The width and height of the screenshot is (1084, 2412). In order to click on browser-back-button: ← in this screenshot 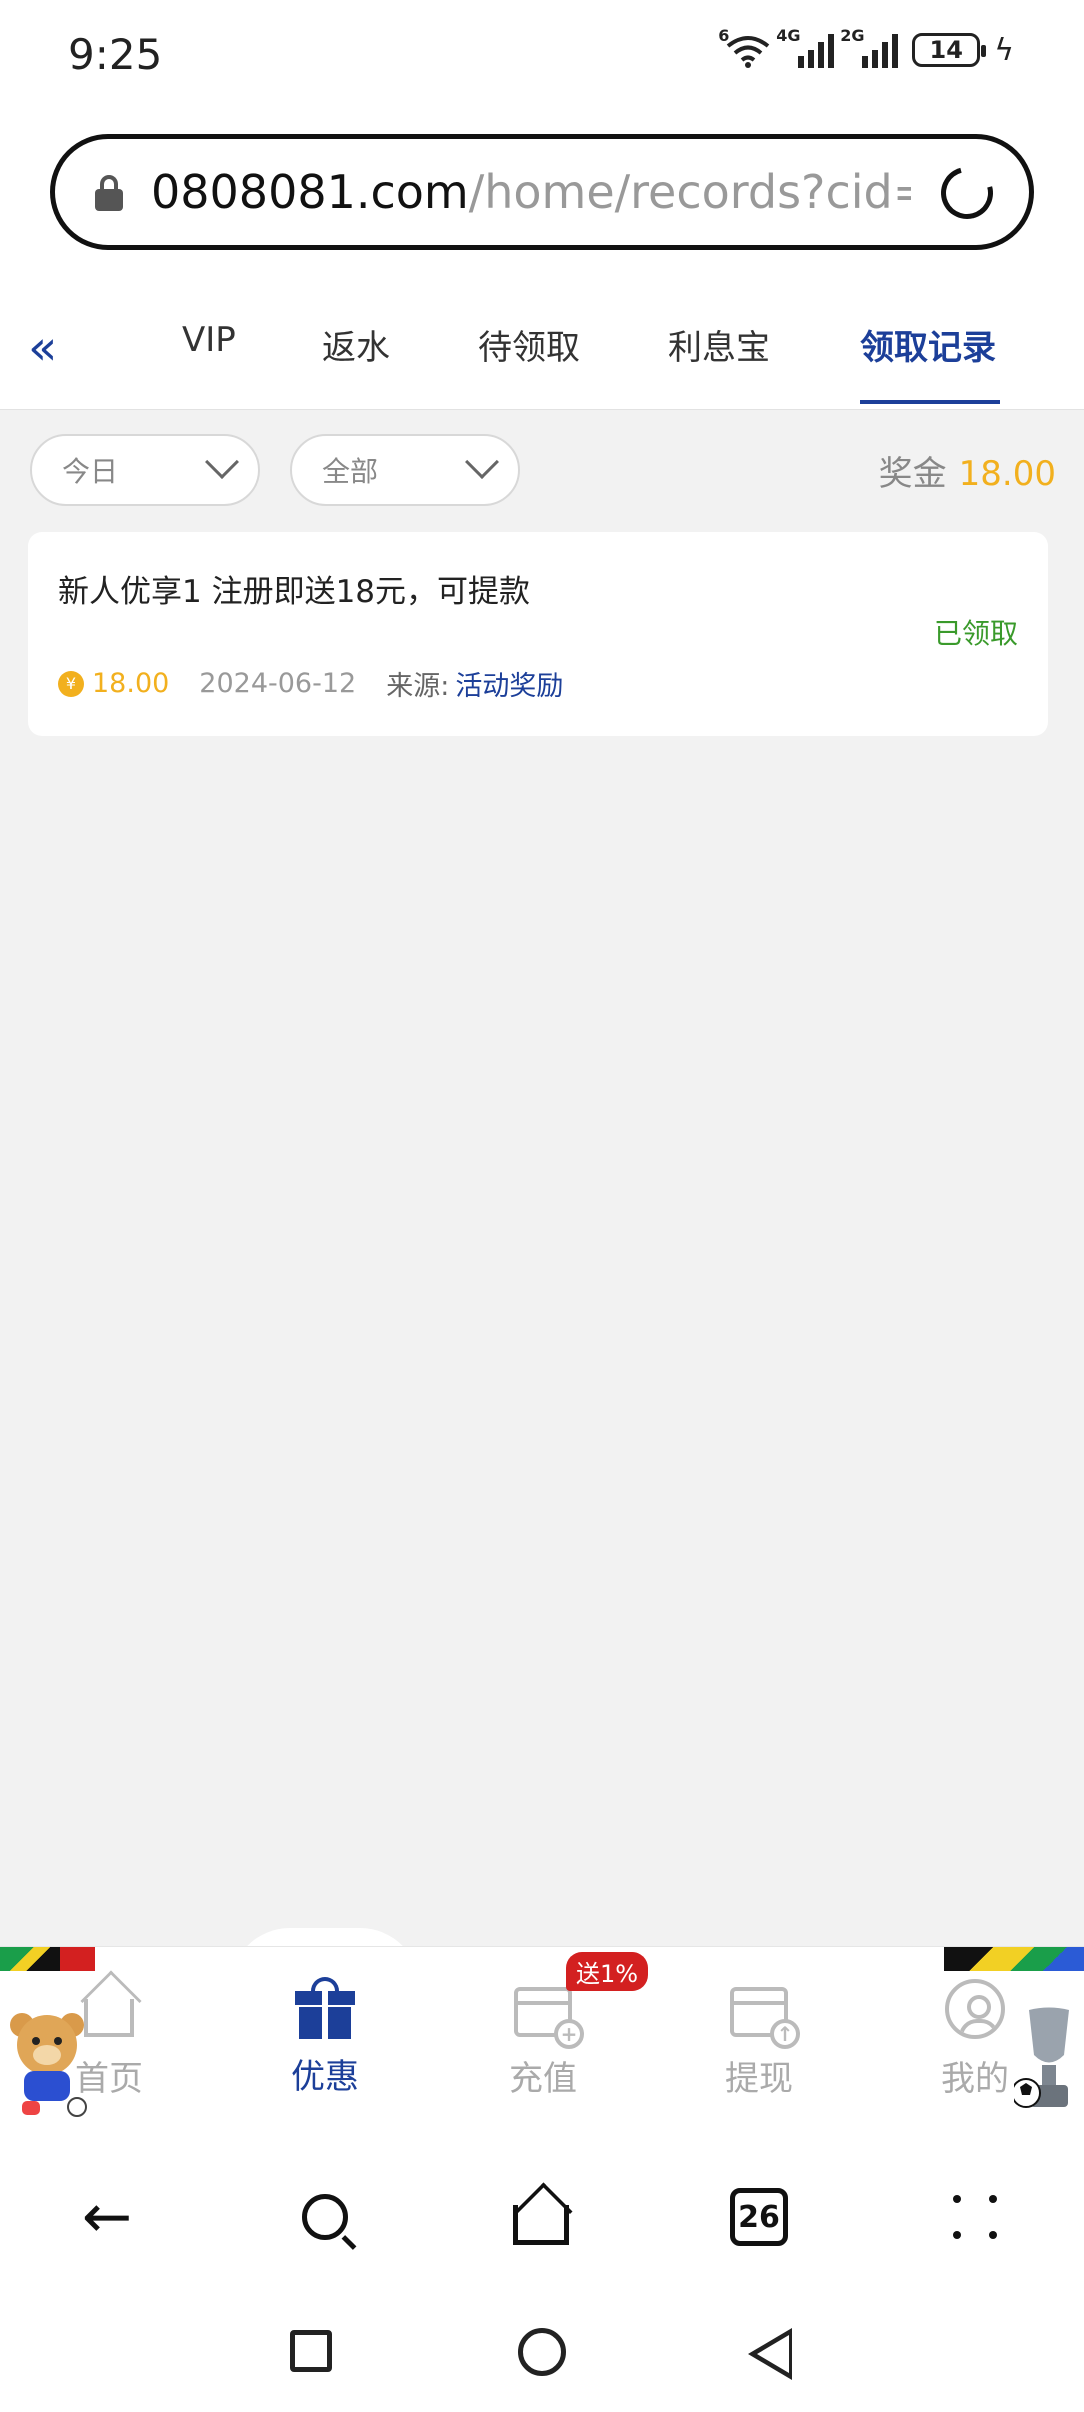, I will do `click(107, 2217)`.